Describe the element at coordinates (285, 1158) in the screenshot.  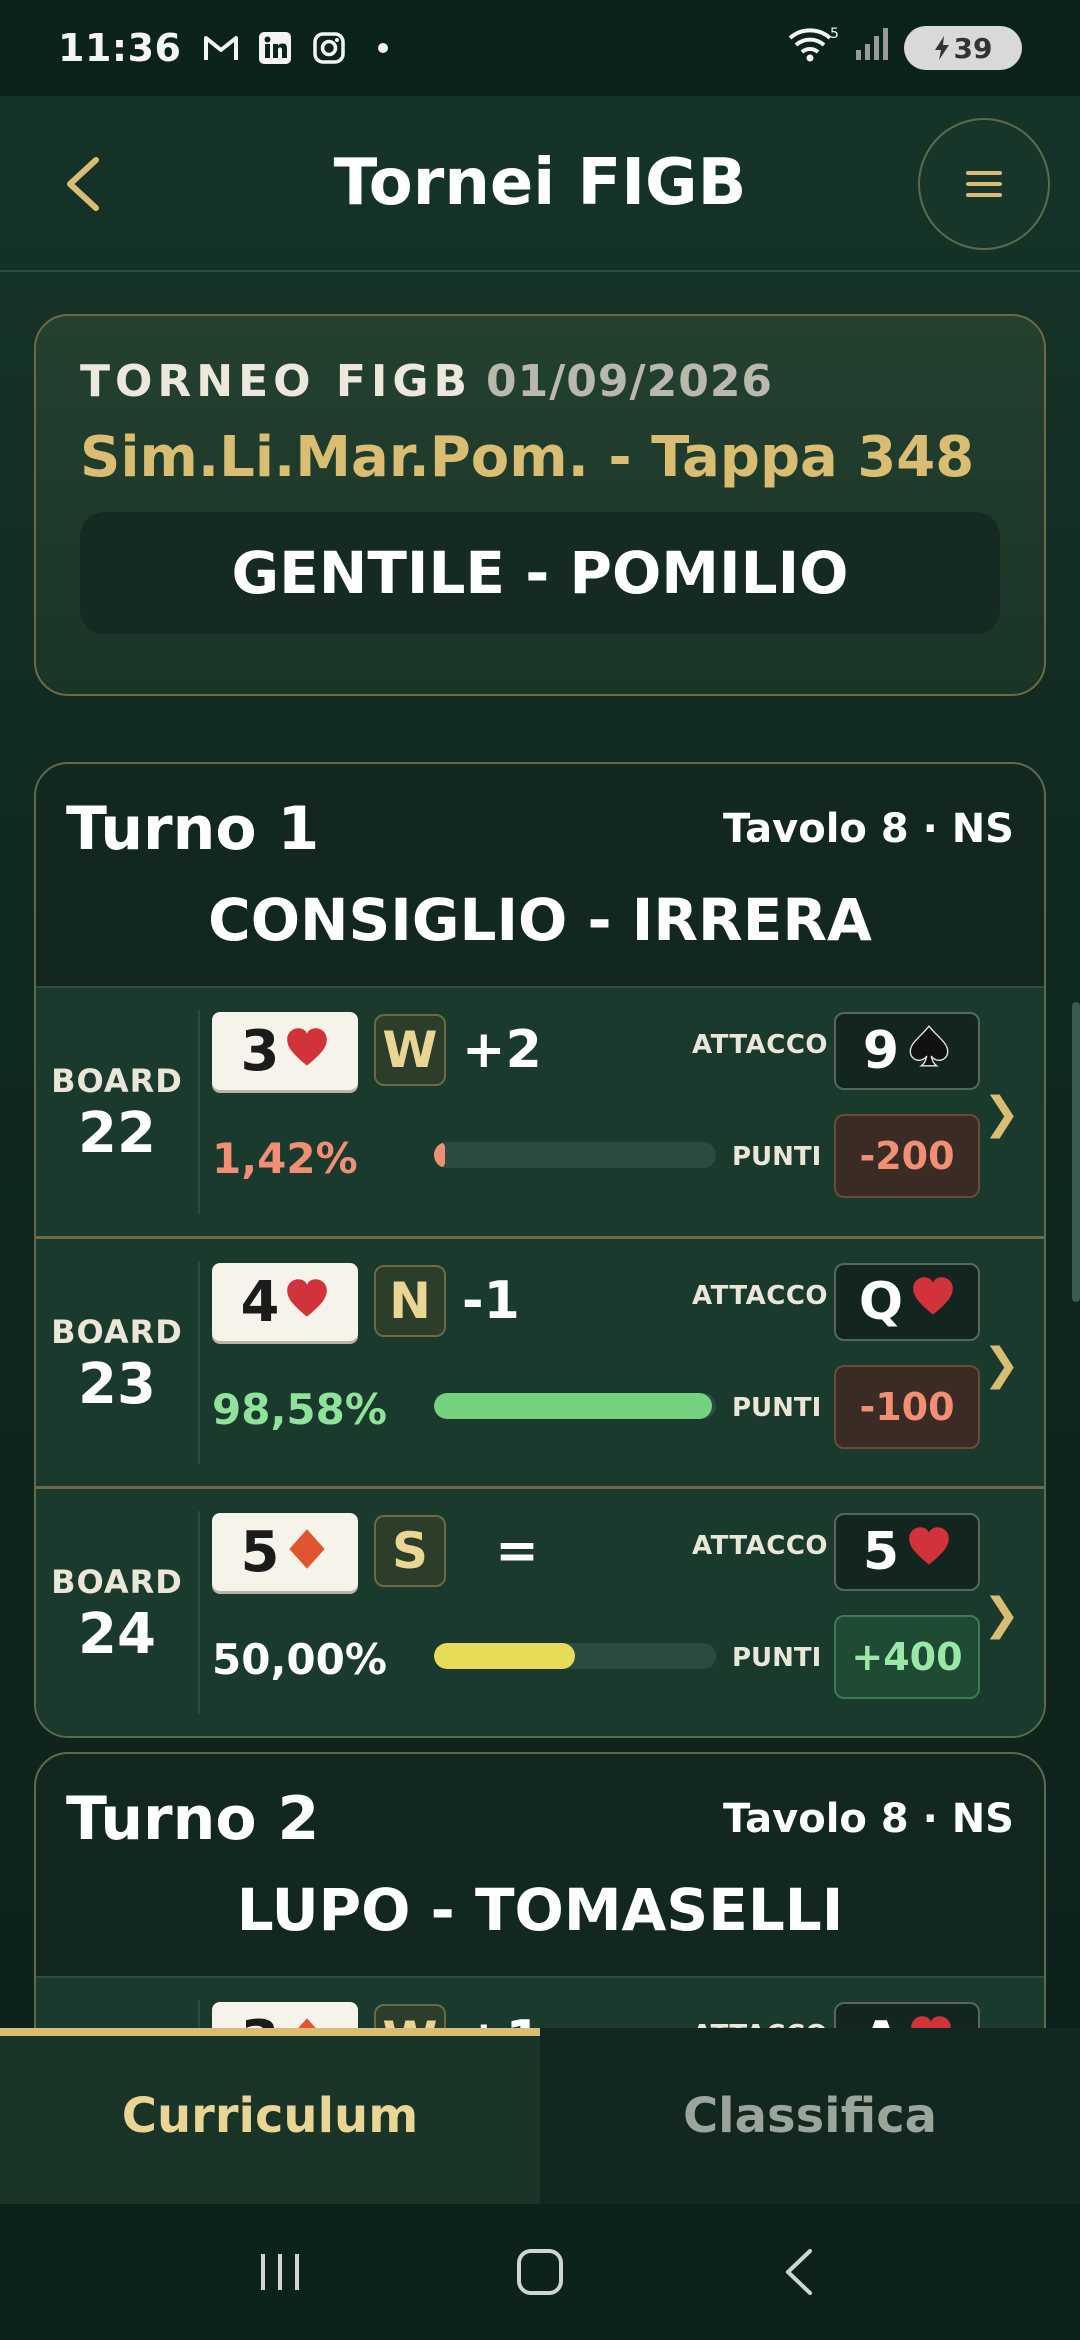
I see `board-percentage: 1,42%` at that location.